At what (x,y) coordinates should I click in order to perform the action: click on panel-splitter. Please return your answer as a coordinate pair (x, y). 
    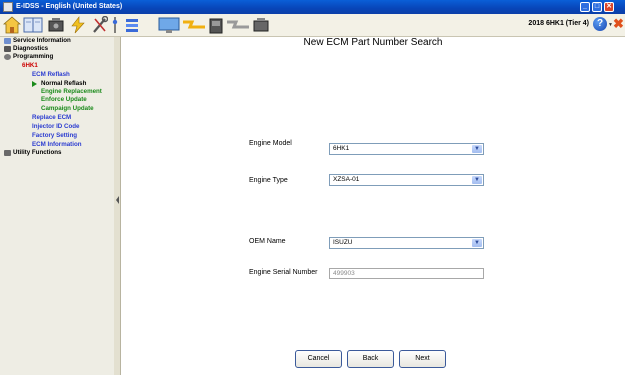
    Looking at the image, I should click on (117, 206).